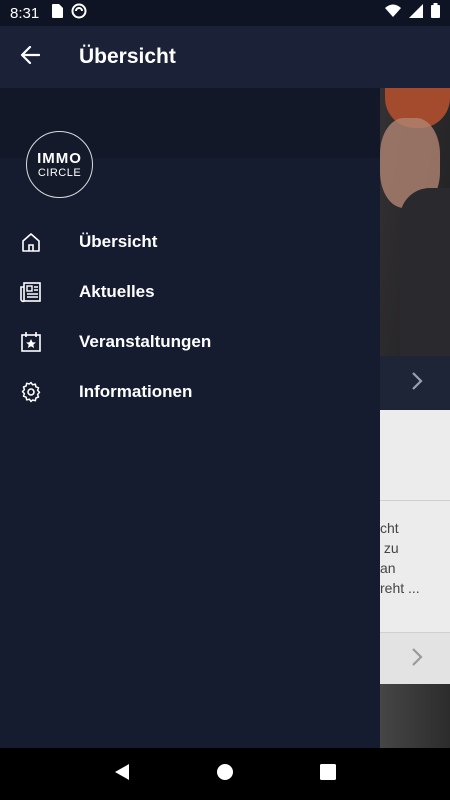  I want to click on back-button, so click(30, 57).